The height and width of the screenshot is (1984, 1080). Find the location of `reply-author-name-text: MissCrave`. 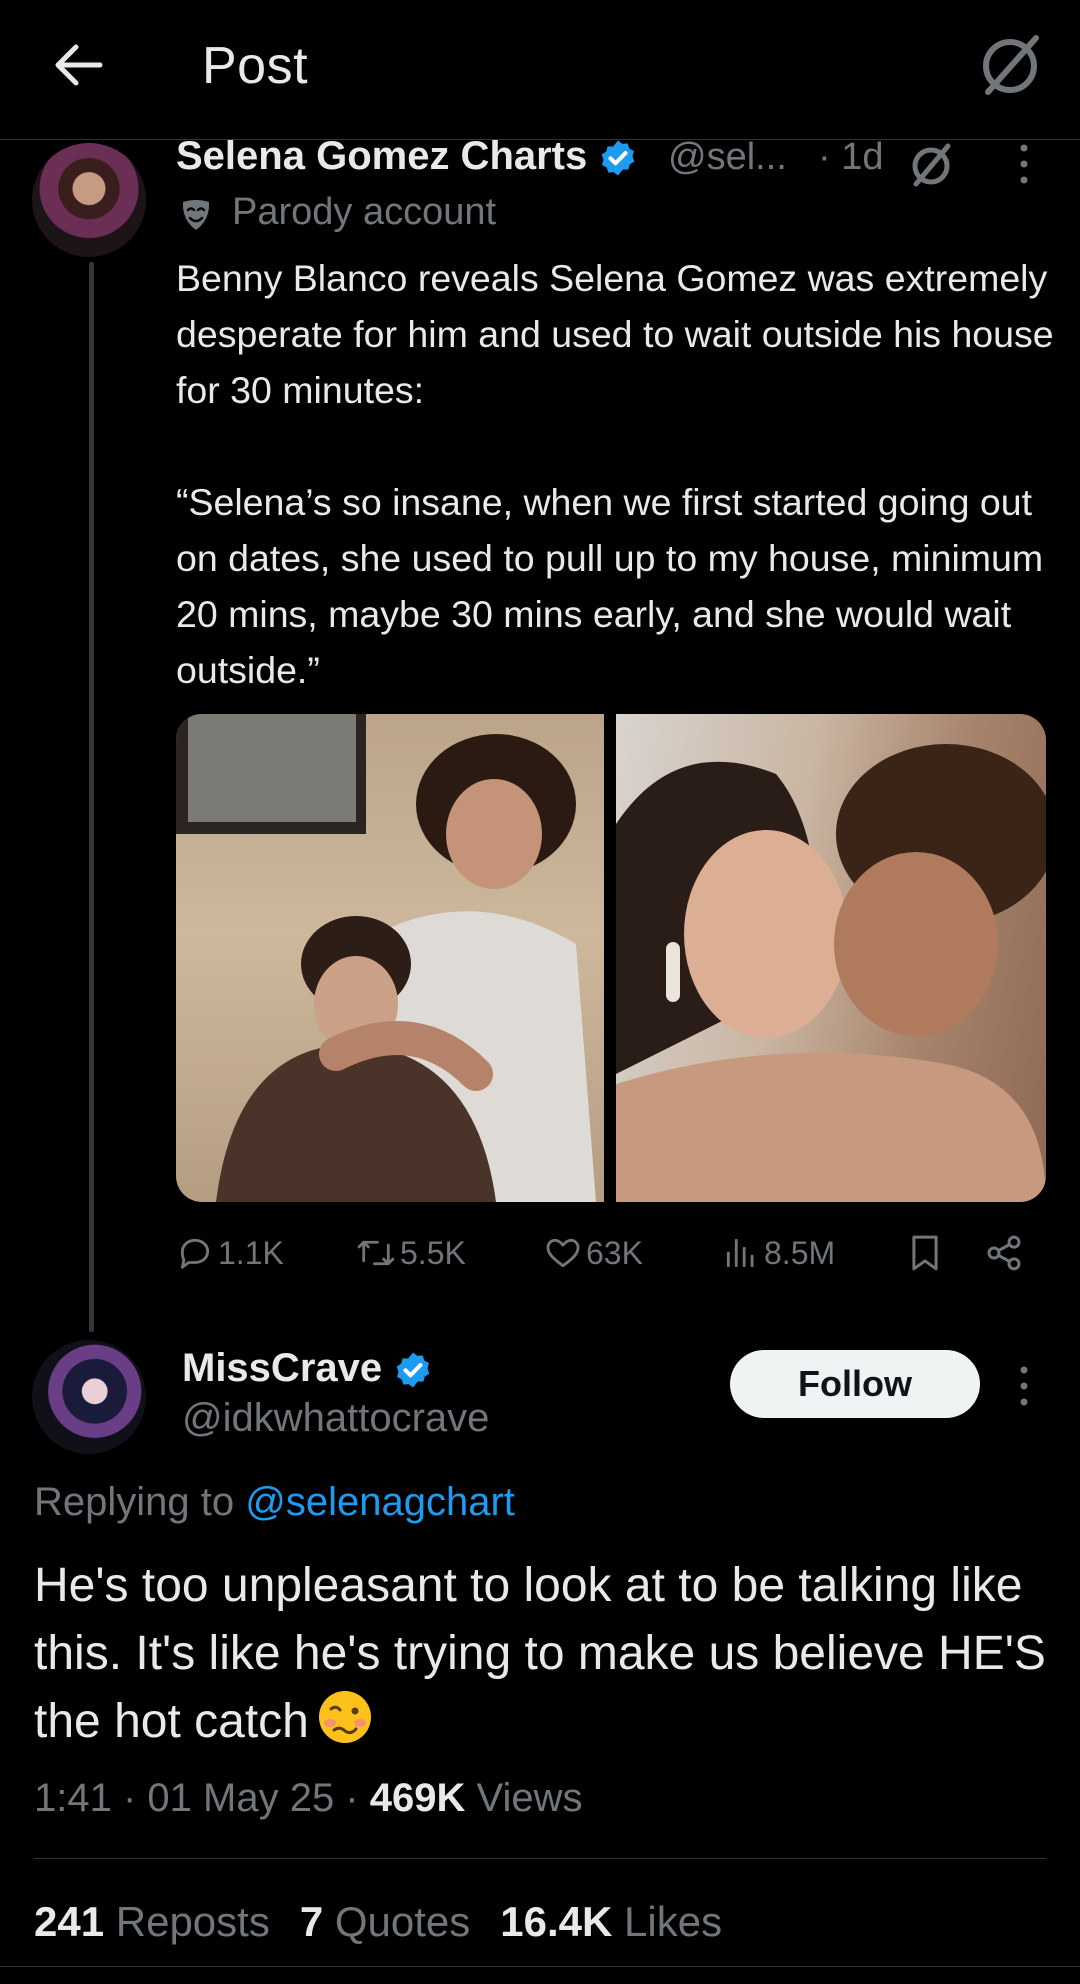

reply-author-name-text: MissCrave is located at coordinates (282, 1368).